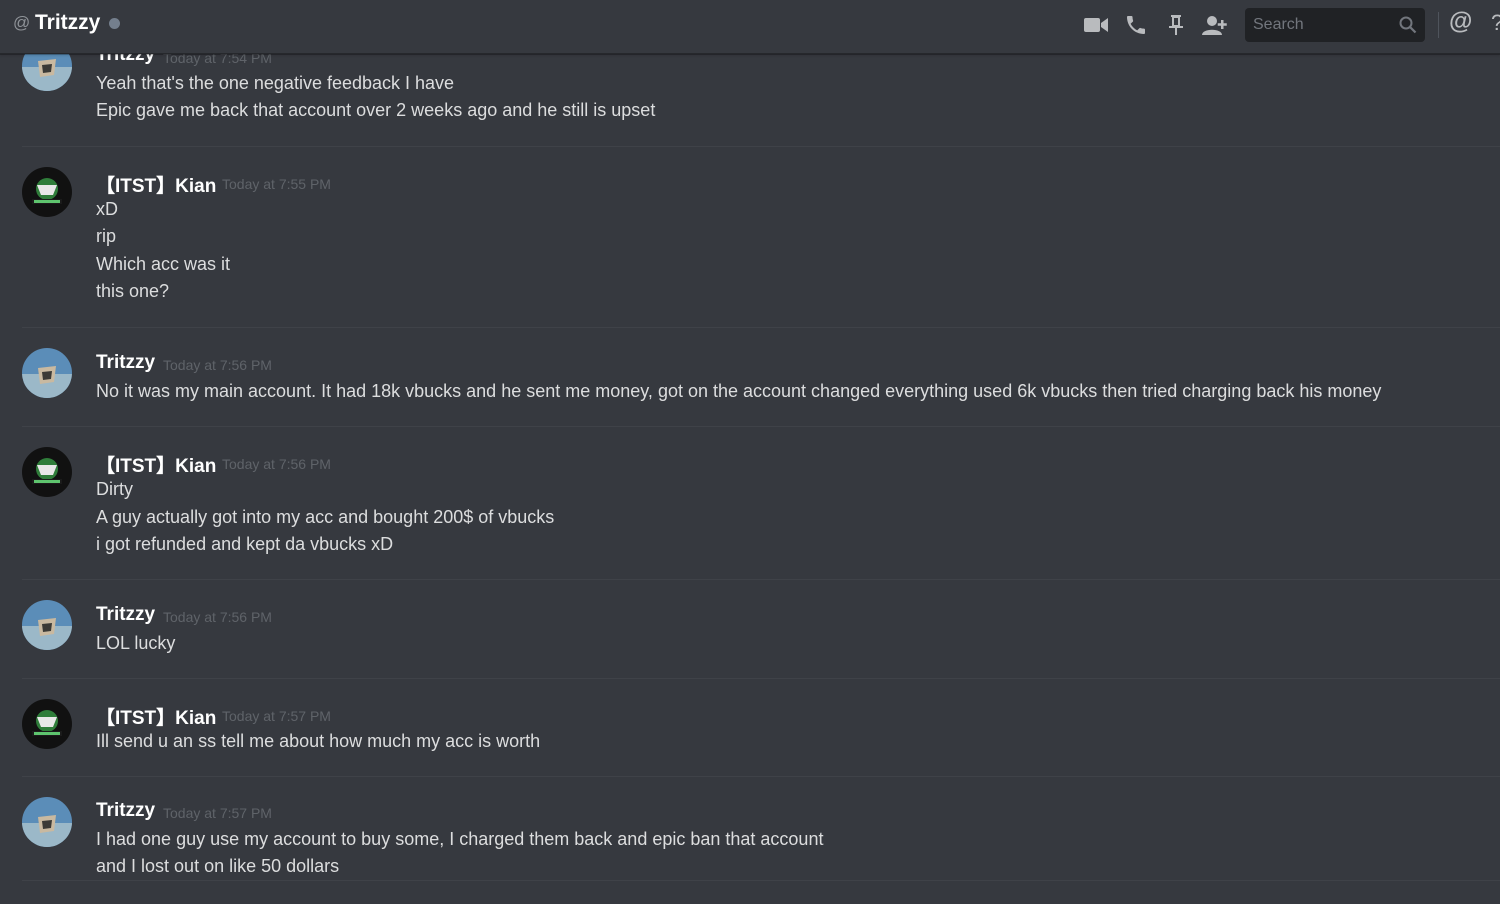  What do you see at coordinates (1460, 22) in the screenshot?
I see `mentions-icon: @` at bounding box center [1460, 22].